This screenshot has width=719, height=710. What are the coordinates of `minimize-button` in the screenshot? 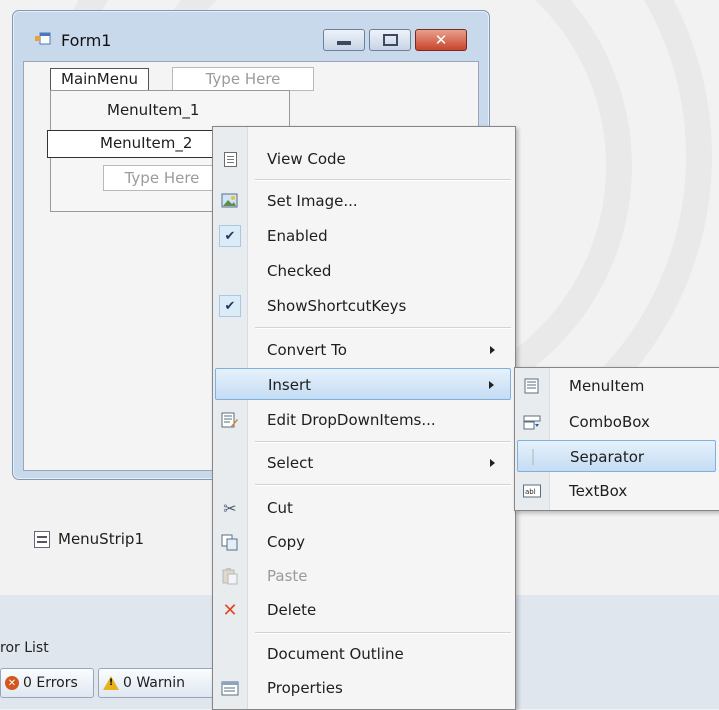 It's located at (344, 40).